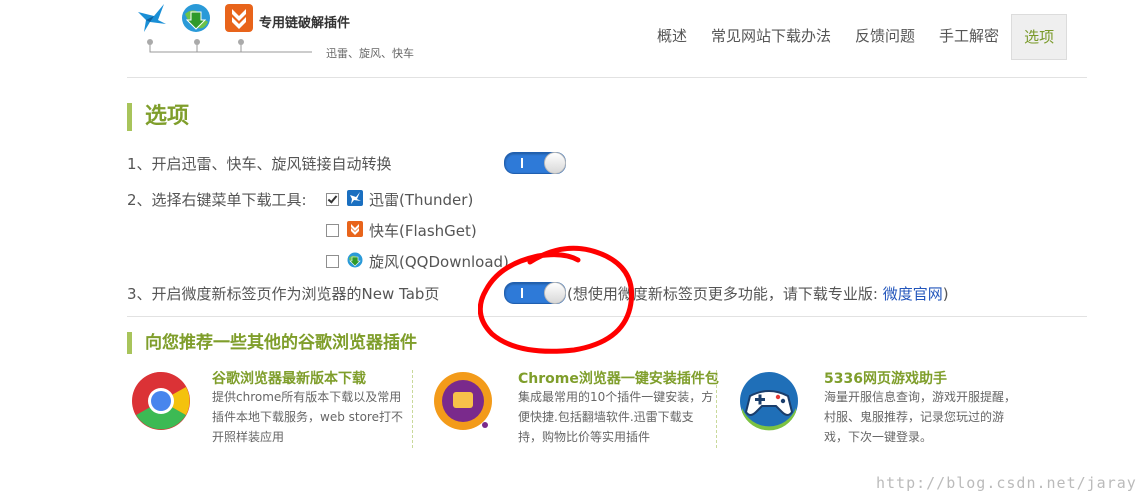  I want to click on logo-title: 专用链破解插件, so click(305, 23).